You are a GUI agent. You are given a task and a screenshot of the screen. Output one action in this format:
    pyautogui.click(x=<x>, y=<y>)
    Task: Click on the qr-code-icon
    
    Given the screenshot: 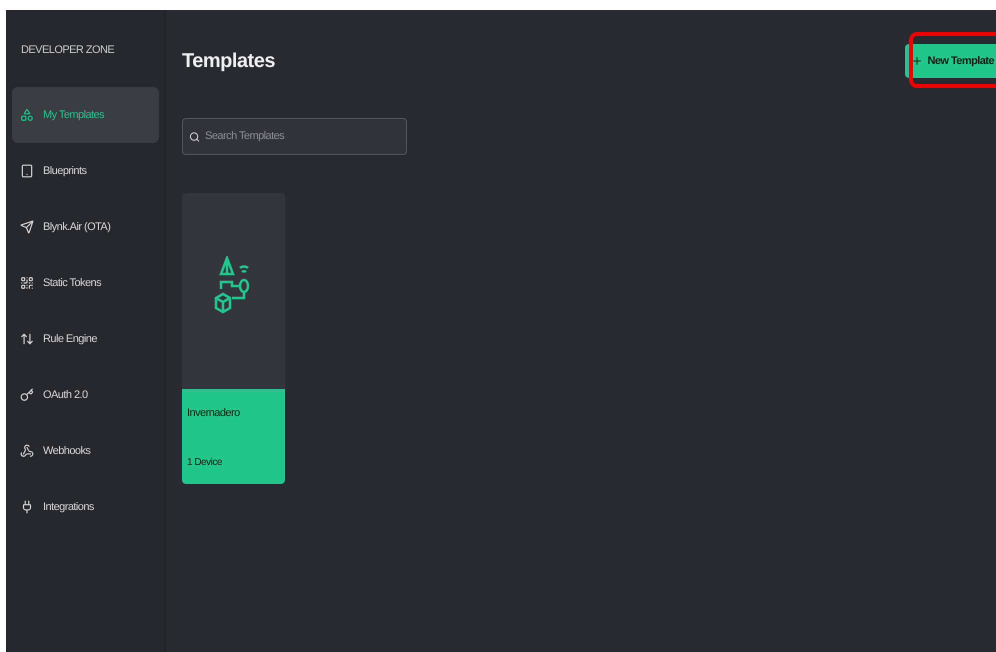 What is the action you would take?
    pyautogui.click(x=27, y=283)
    